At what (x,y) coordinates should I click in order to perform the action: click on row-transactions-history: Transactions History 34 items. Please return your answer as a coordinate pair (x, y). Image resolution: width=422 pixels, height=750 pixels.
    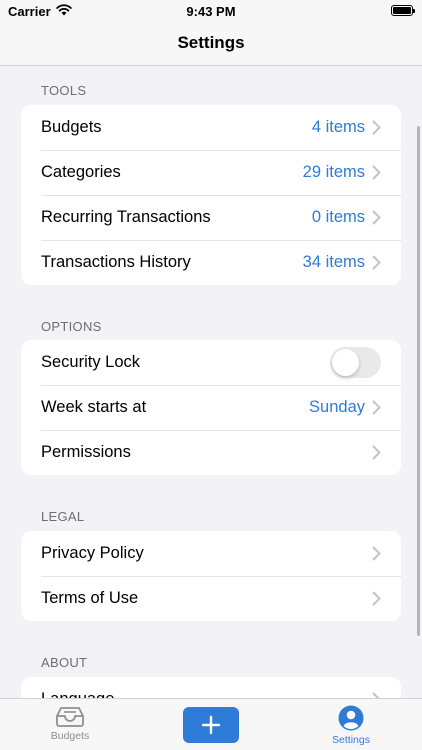
    Looking at the image, I should click on (211, 262).